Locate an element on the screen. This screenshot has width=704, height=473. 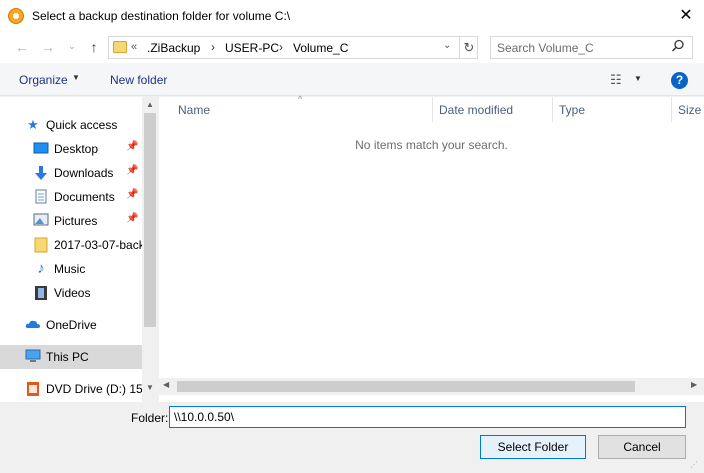
close-button: ✕ is located at coordinates (686, 15).